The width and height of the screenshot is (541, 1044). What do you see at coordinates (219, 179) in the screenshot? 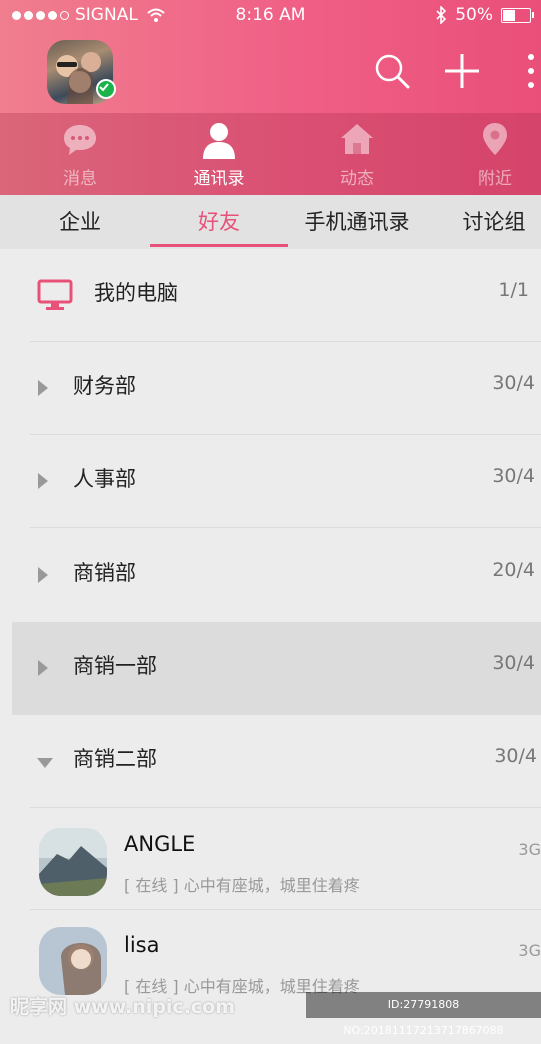
I see `nav-label: 通讯录` at bounding box center [219, 179].